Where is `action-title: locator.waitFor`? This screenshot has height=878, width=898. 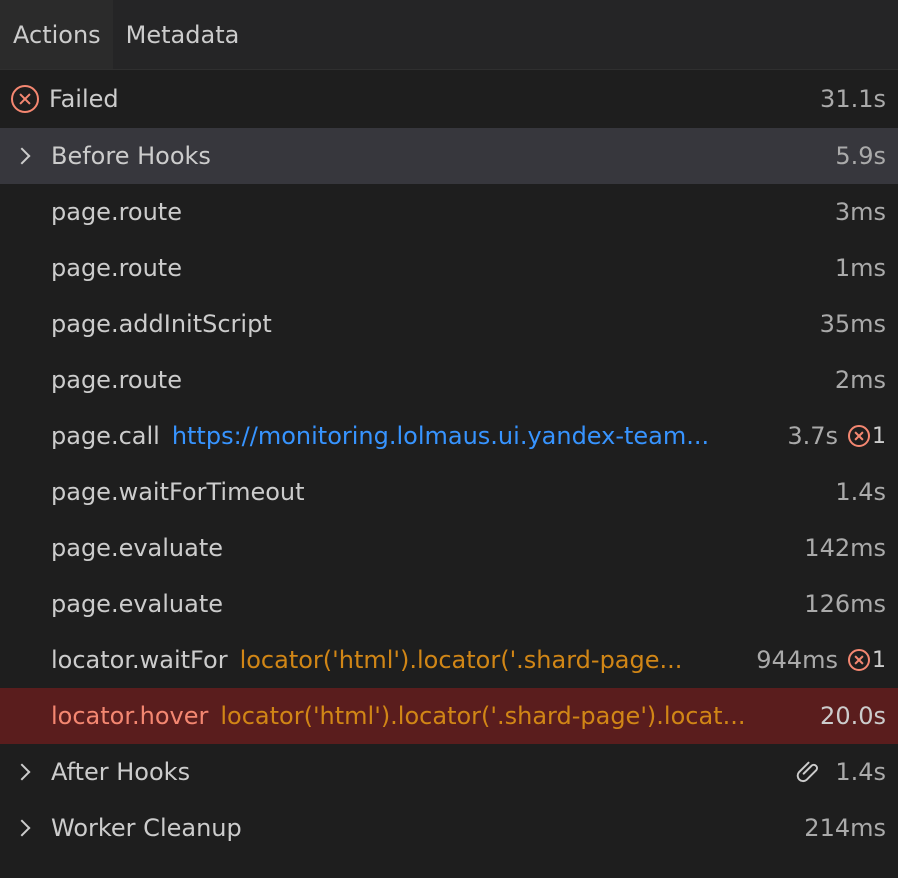 action-title: locator.waitFor is located at coordinates (139, 660).